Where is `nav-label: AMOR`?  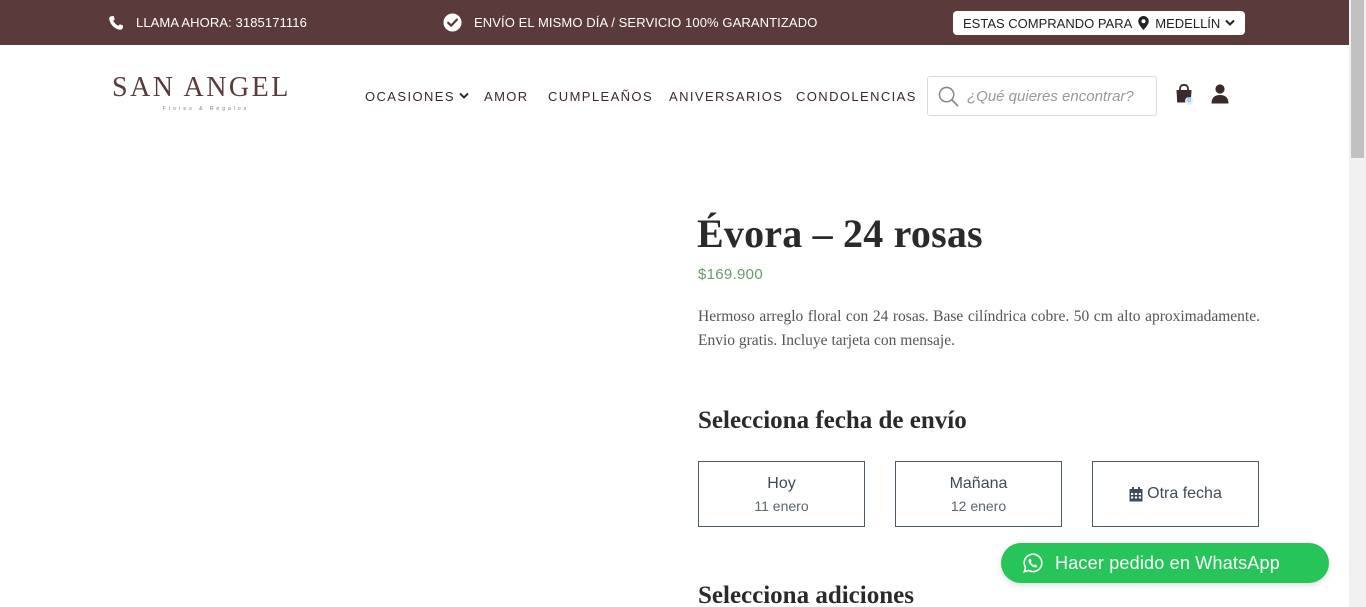 nav-label: AMOR is located at coordinates (506, 96).